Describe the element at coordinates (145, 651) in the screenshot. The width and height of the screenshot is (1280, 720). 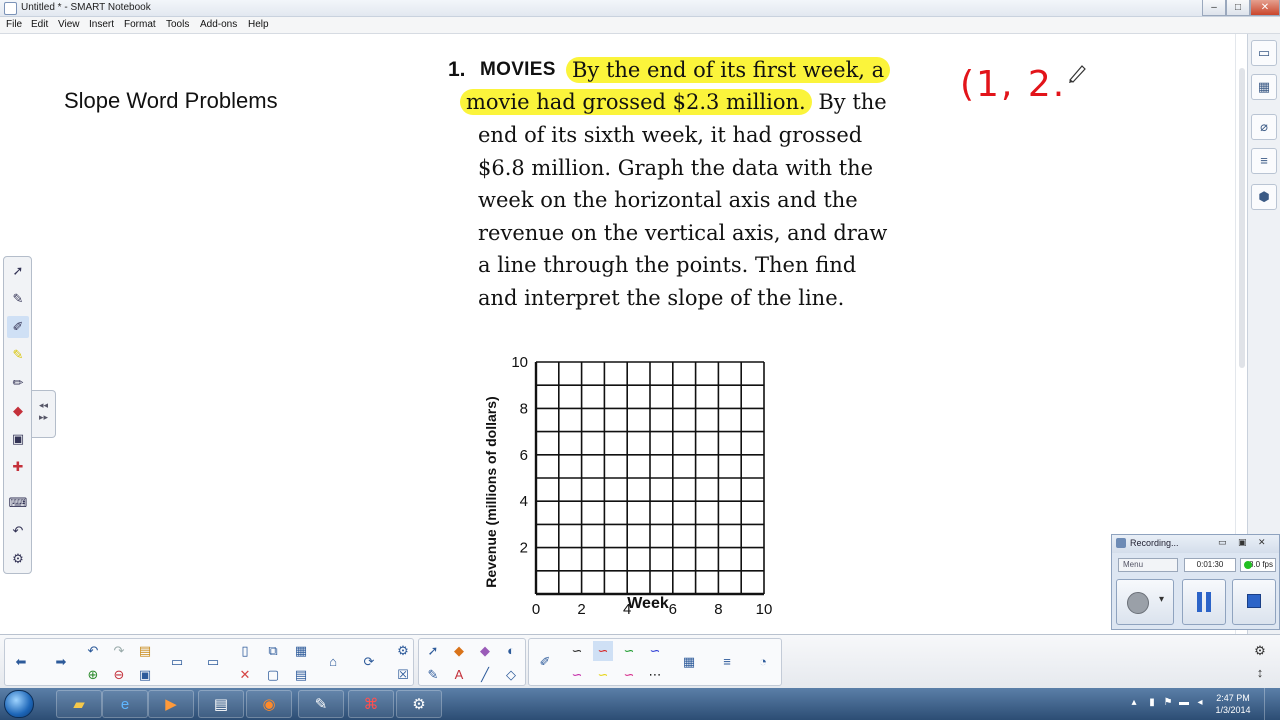
I see `open-file-icon: ▤` at that location.